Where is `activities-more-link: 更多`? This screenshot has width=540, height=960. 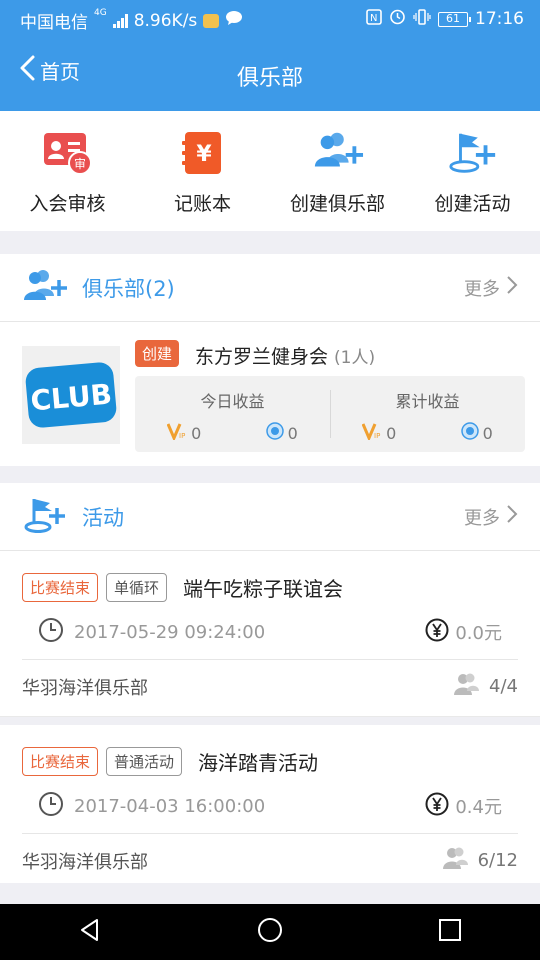 activities-more-link: 更多 is located at coordinates (491, 517).